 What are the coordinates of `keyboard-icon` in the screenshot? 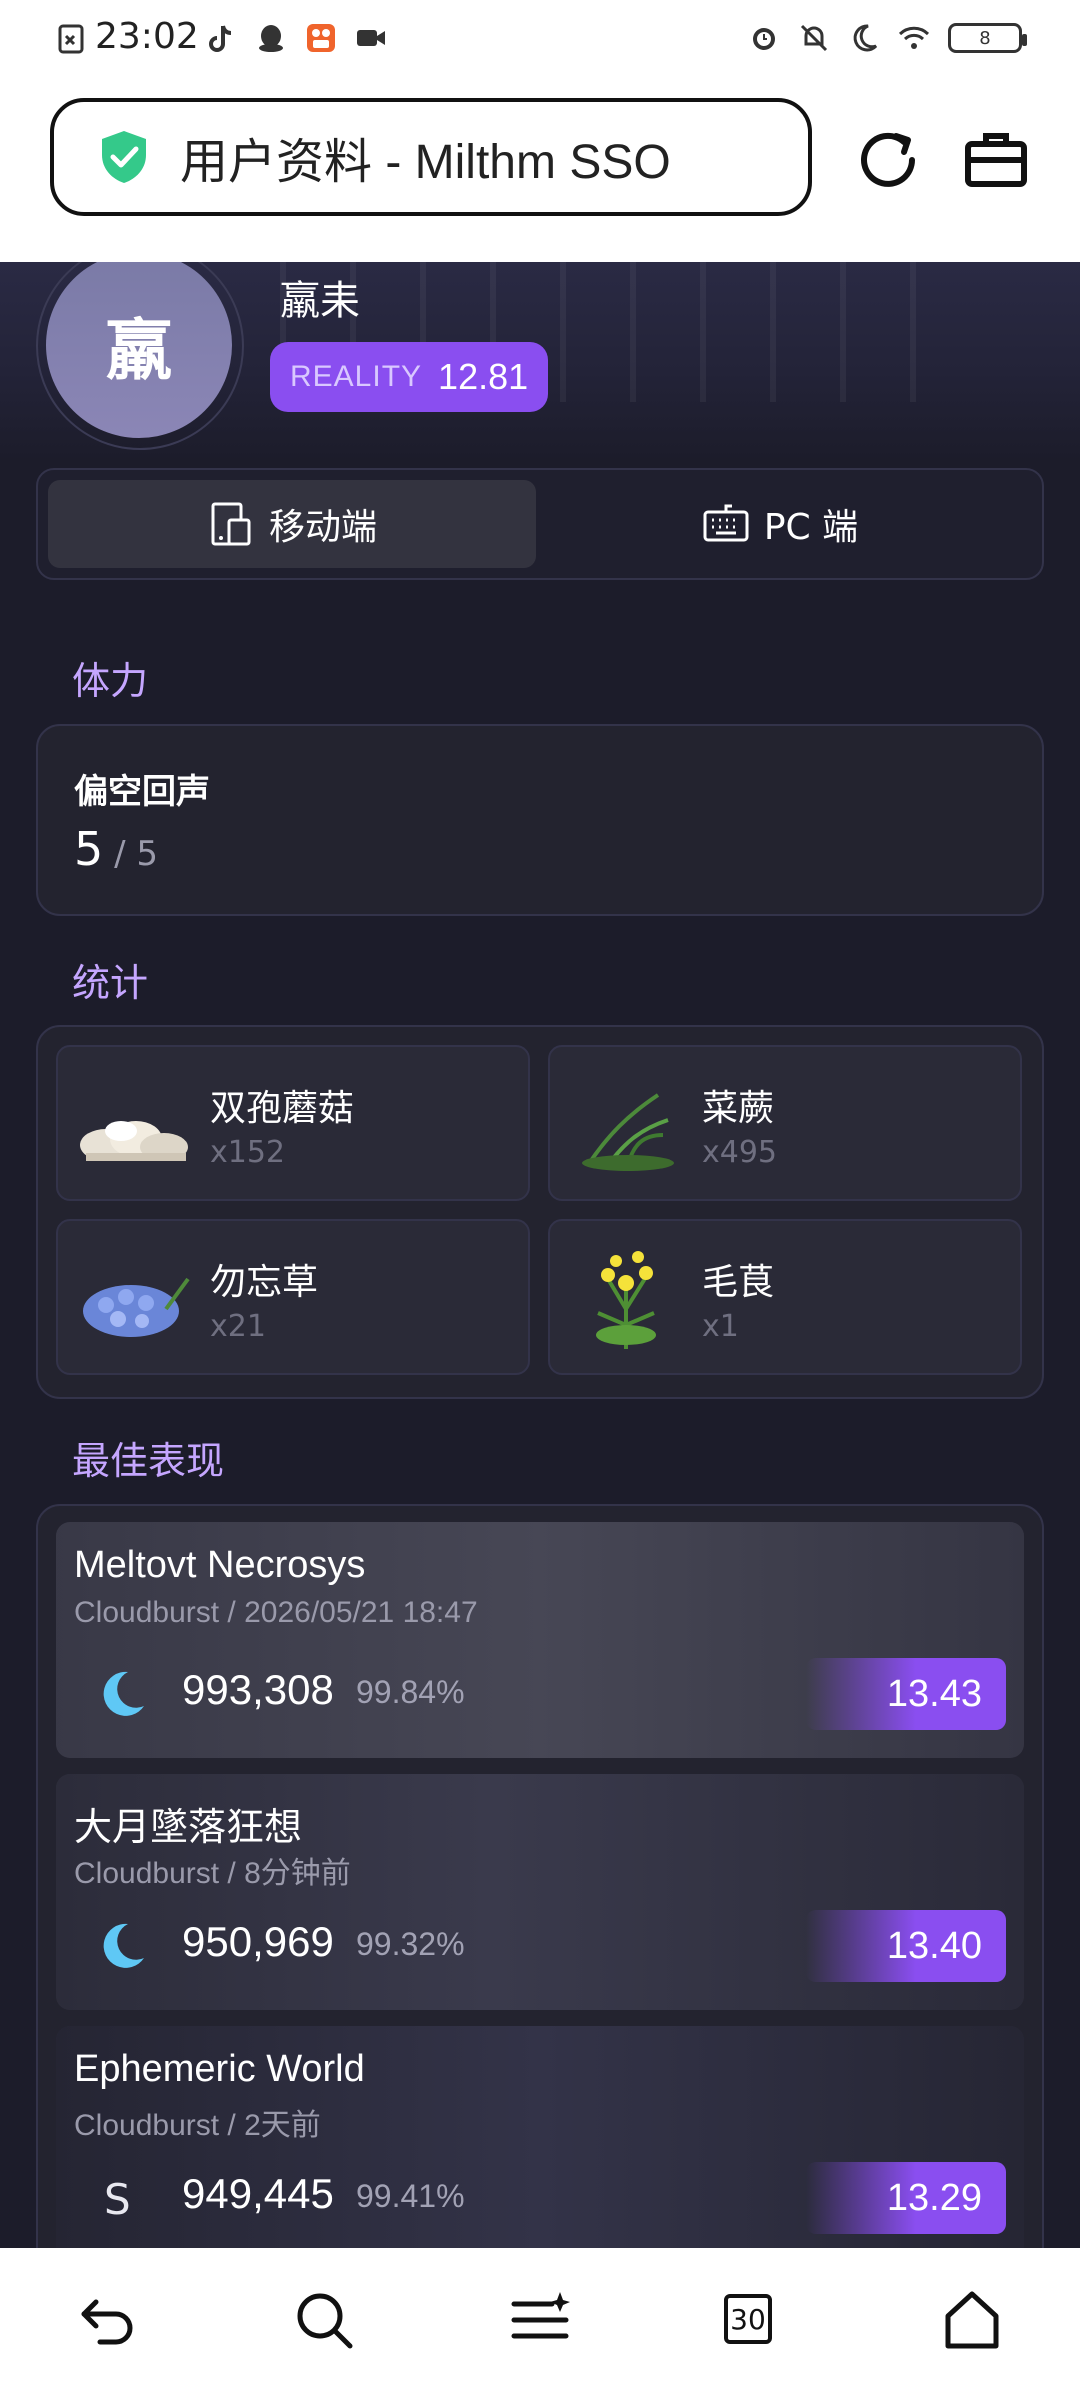 It's located at (726, 523).